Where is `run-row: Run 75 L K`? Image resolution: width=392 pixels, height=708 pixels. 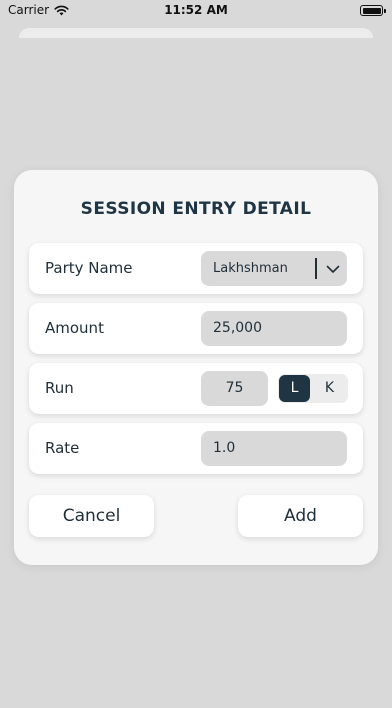 run-row: Run 75 L K is located at coordinates (196, 388).